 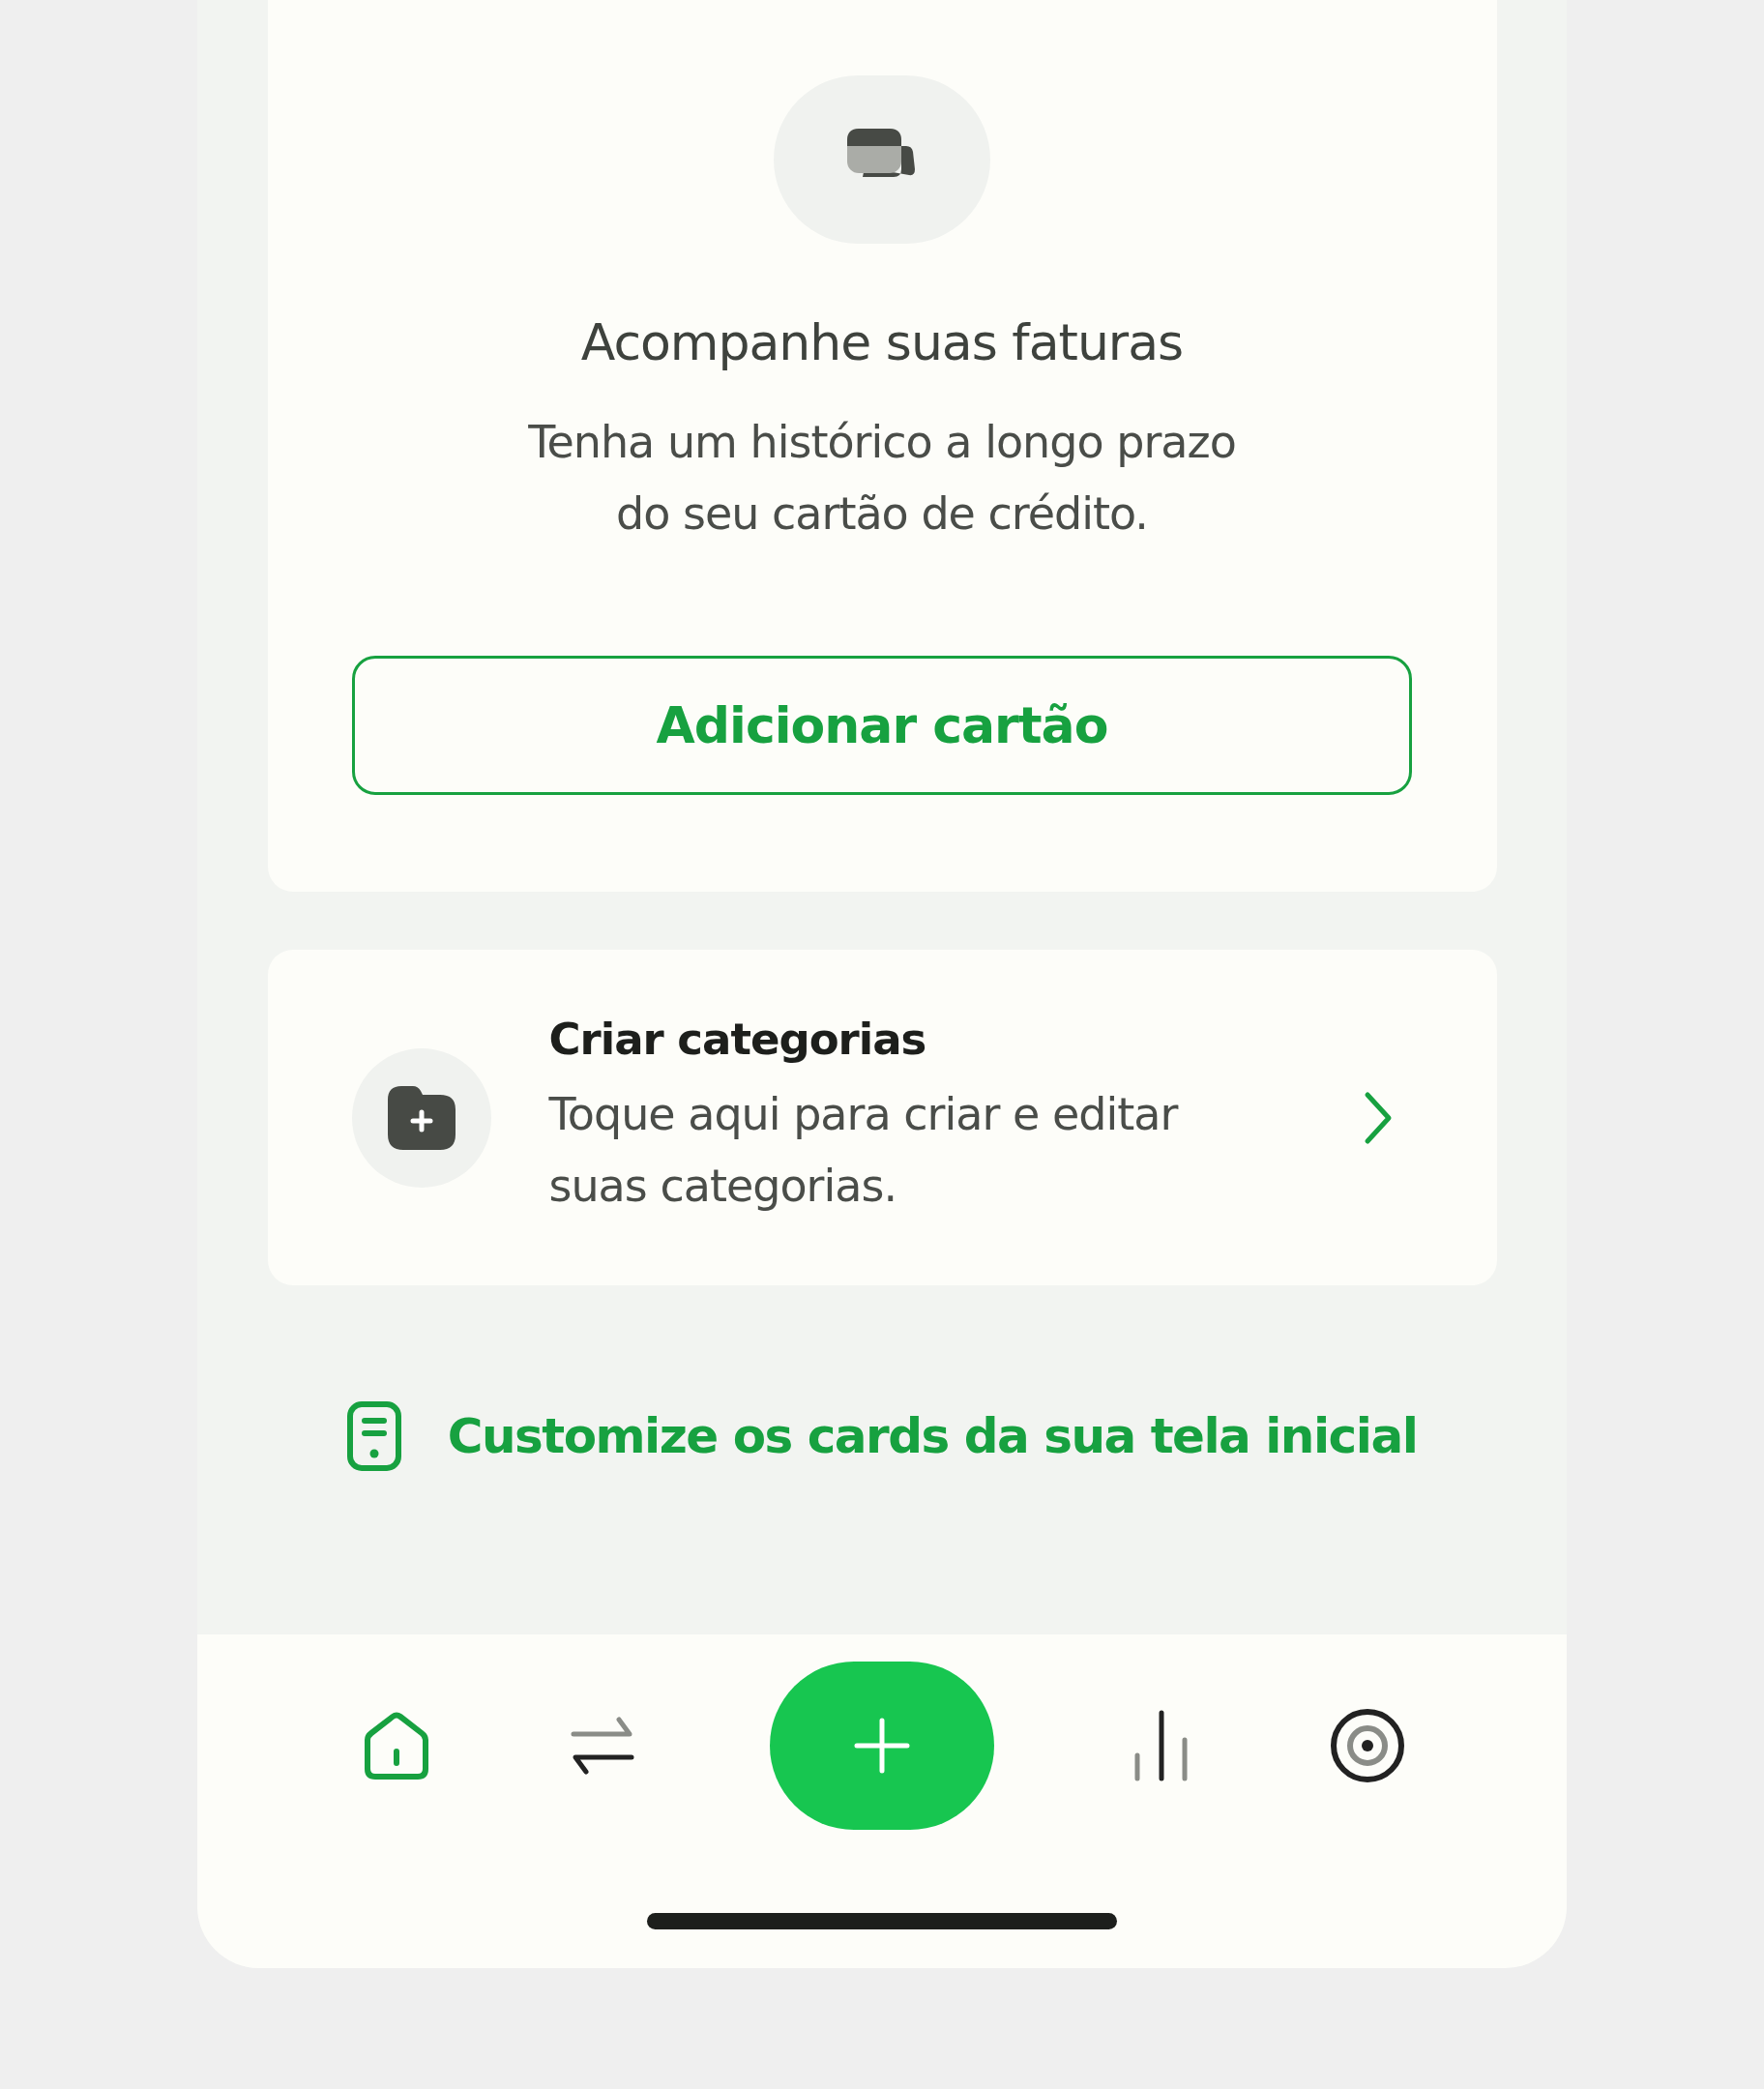 I want to click on phone-icon, so click(x=373, y=1436).